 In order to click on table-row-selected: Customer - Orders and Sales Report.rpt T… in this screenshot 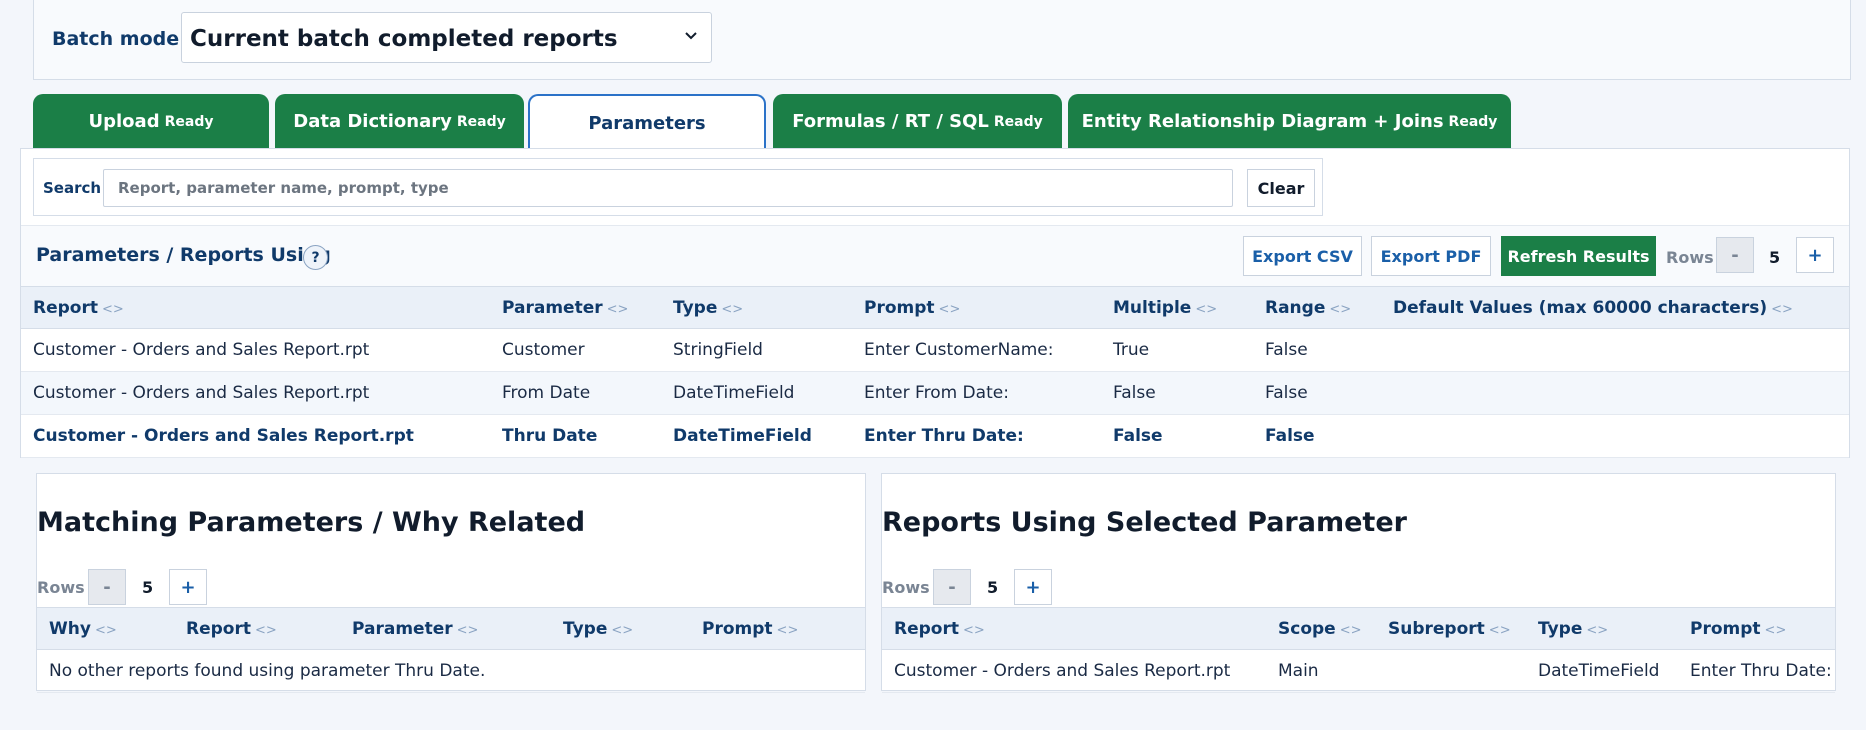, I will do `click(935, 436)`.